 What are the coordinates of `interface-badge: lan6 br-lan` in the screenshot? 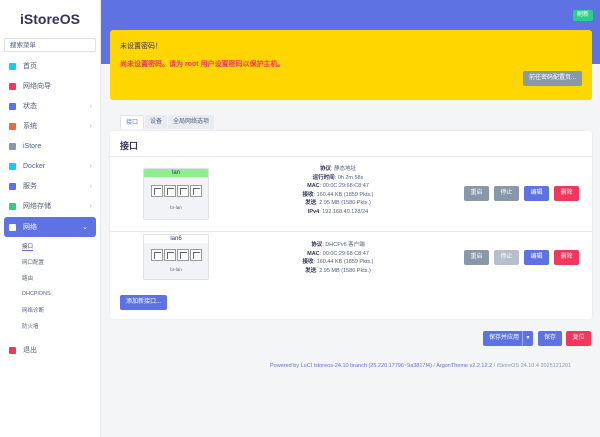 It's located at (176, 257).